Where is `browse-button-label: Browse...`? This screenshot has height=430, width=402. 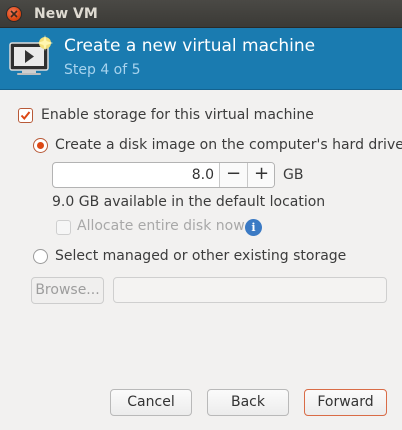
browse-button-label: Browse... is located at coordinates (67, 290).